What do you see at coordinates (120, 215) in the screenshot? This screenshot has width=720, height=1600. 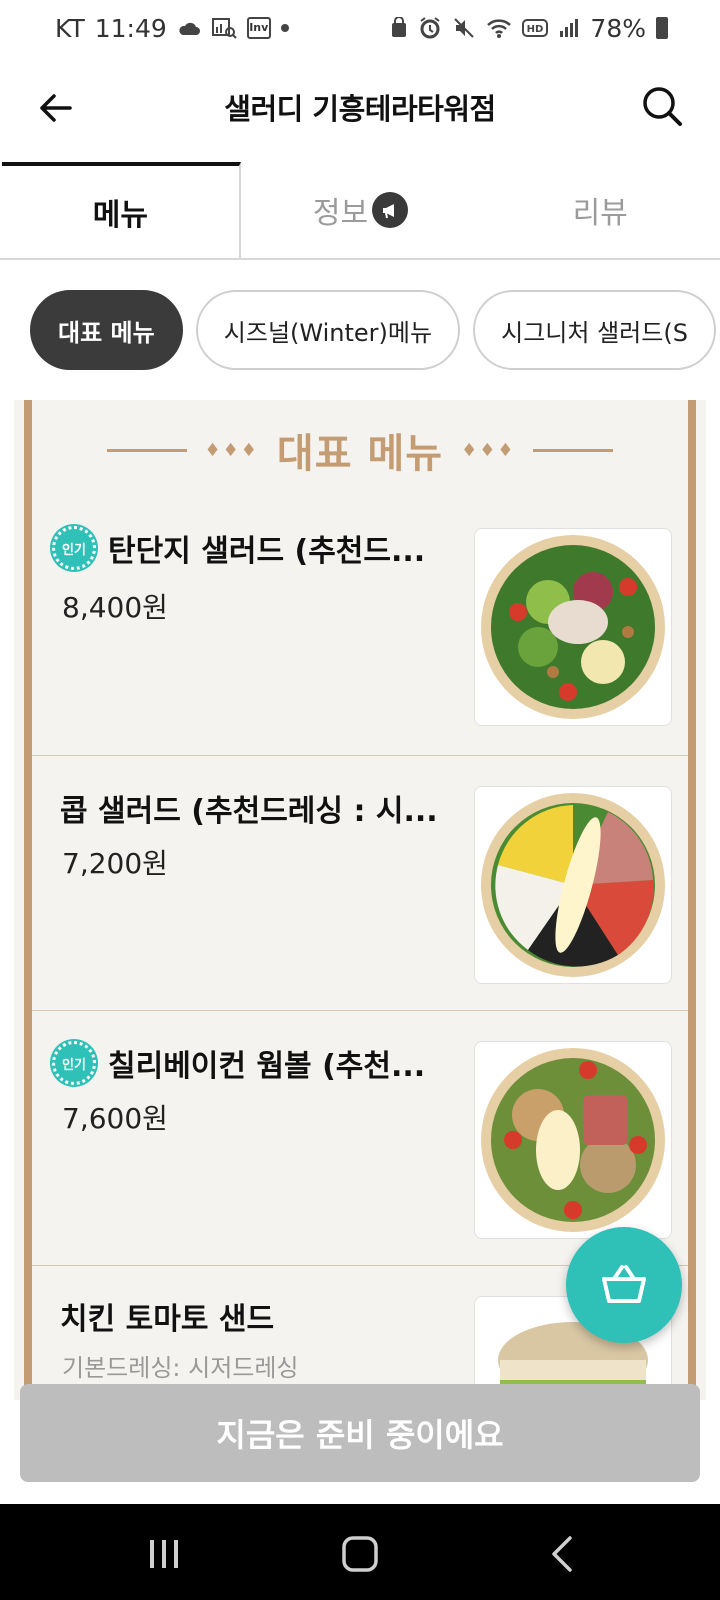 I see `tab-menu-label: 메뉴` at bounding box center [120, 215].